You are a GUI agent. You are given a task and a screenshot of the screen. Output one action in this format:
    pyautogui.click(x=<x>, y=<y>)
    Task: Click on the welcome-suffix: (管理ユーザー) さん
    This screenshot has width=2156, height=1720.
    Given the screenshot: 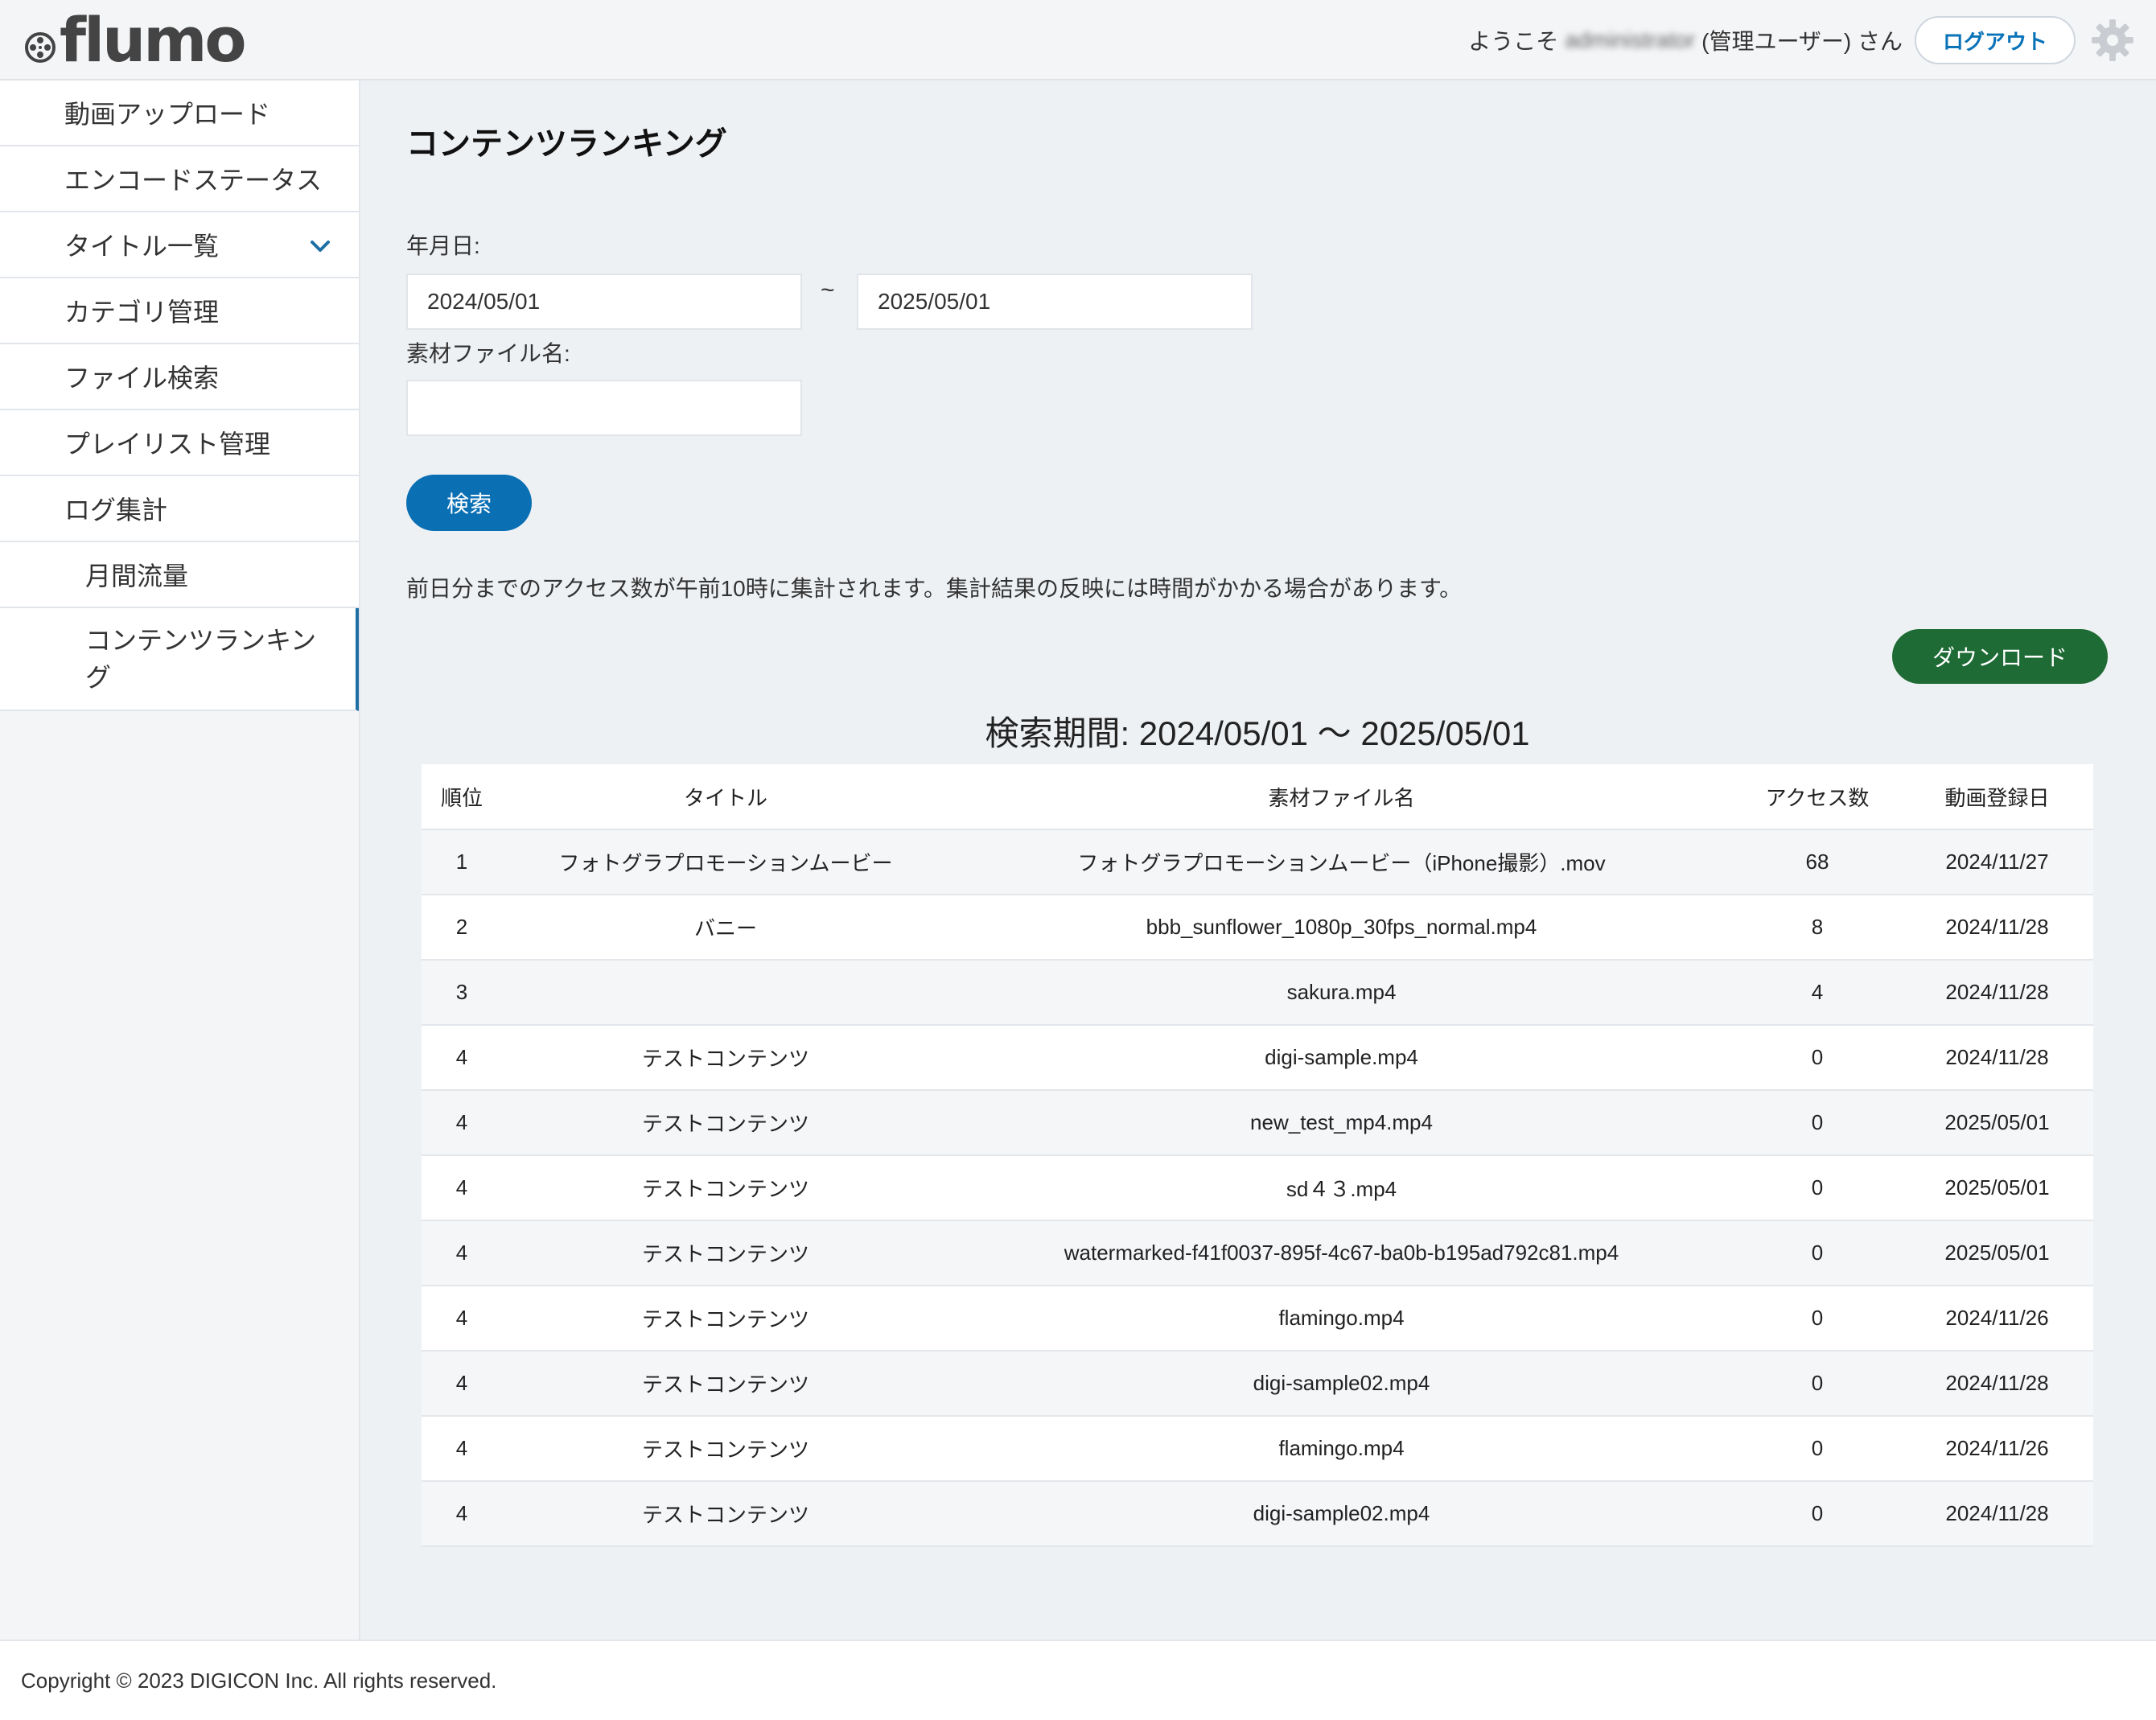 What is the action you would take?
    pyautogui.click(x=1802, y=41)
    